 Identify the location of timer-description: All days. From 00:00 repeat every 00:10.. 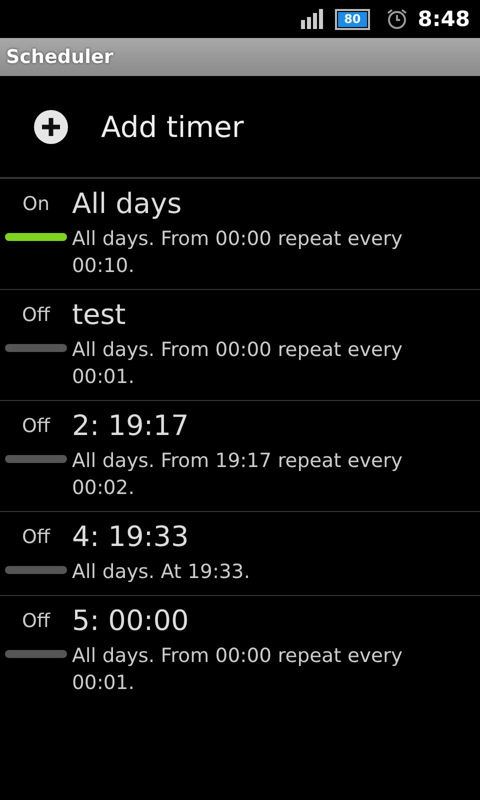
(238, 252).